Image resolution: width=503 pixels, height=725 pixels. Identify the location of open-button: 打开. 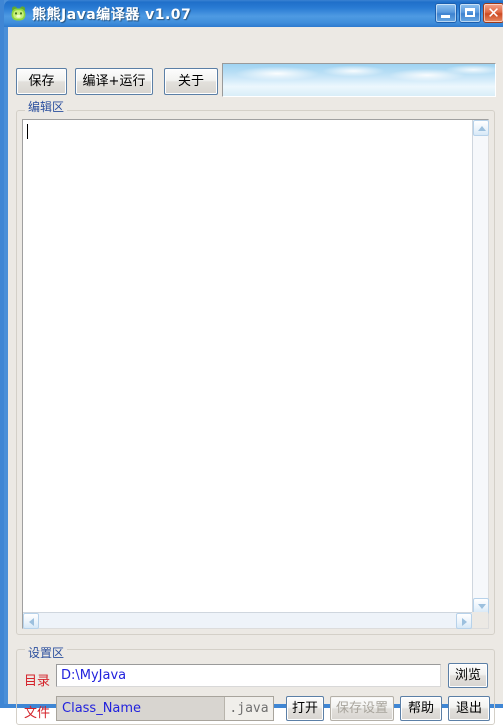
(305, 708).